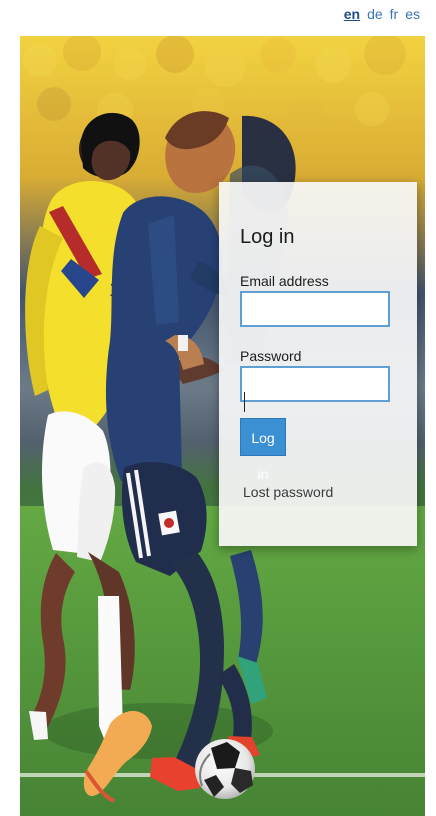 The height and width of the screenshot is (816, 436). Describe the element at coordinates (394, 14) in the screenshot. I see `language-fr-link: fr` at that location.